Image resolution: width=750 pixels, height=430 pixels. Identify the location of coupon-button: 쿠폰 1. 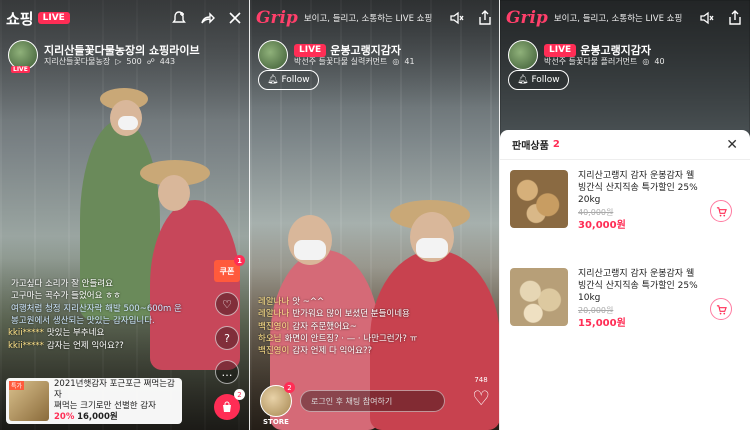
(229, 268).